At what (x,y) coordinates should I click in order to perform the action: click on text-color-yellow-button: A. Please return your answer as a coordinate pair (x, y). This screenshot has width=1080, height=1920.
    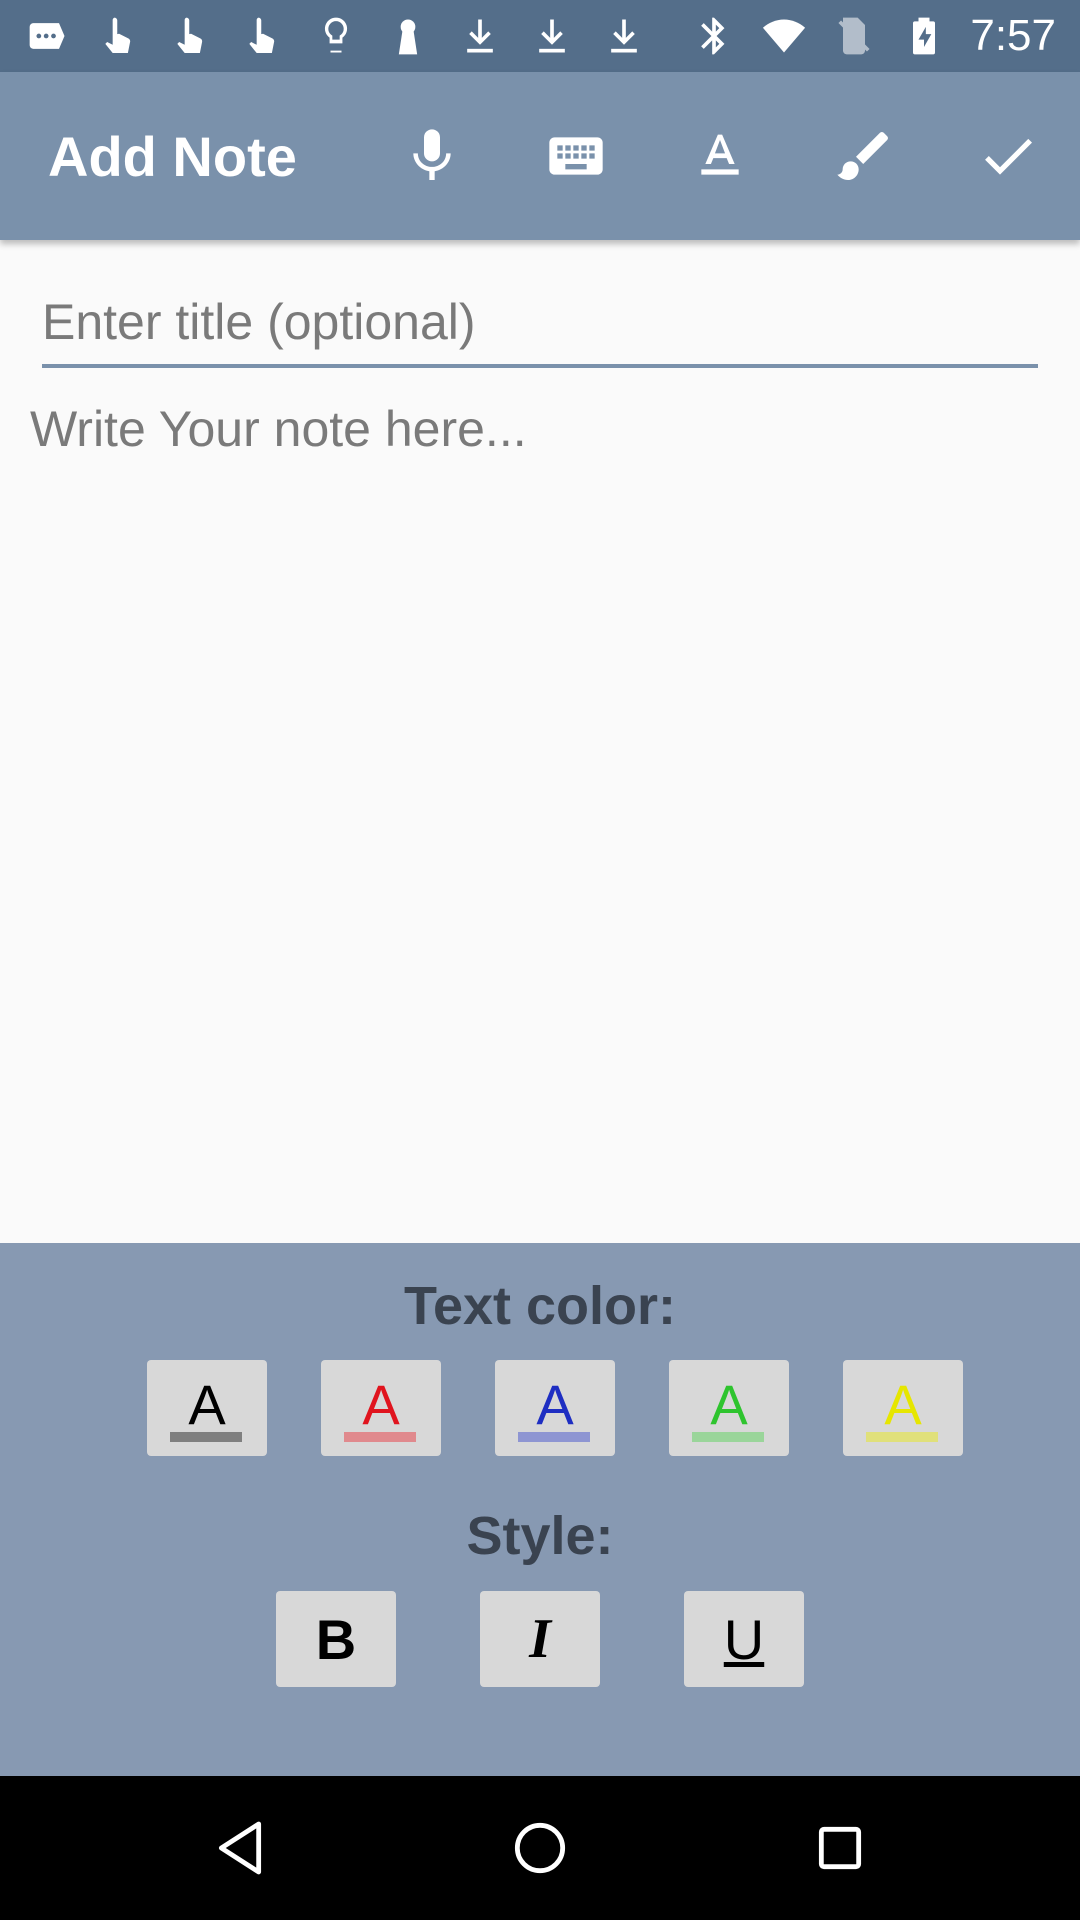
    Looking at the image, I should click on (903, 1408).